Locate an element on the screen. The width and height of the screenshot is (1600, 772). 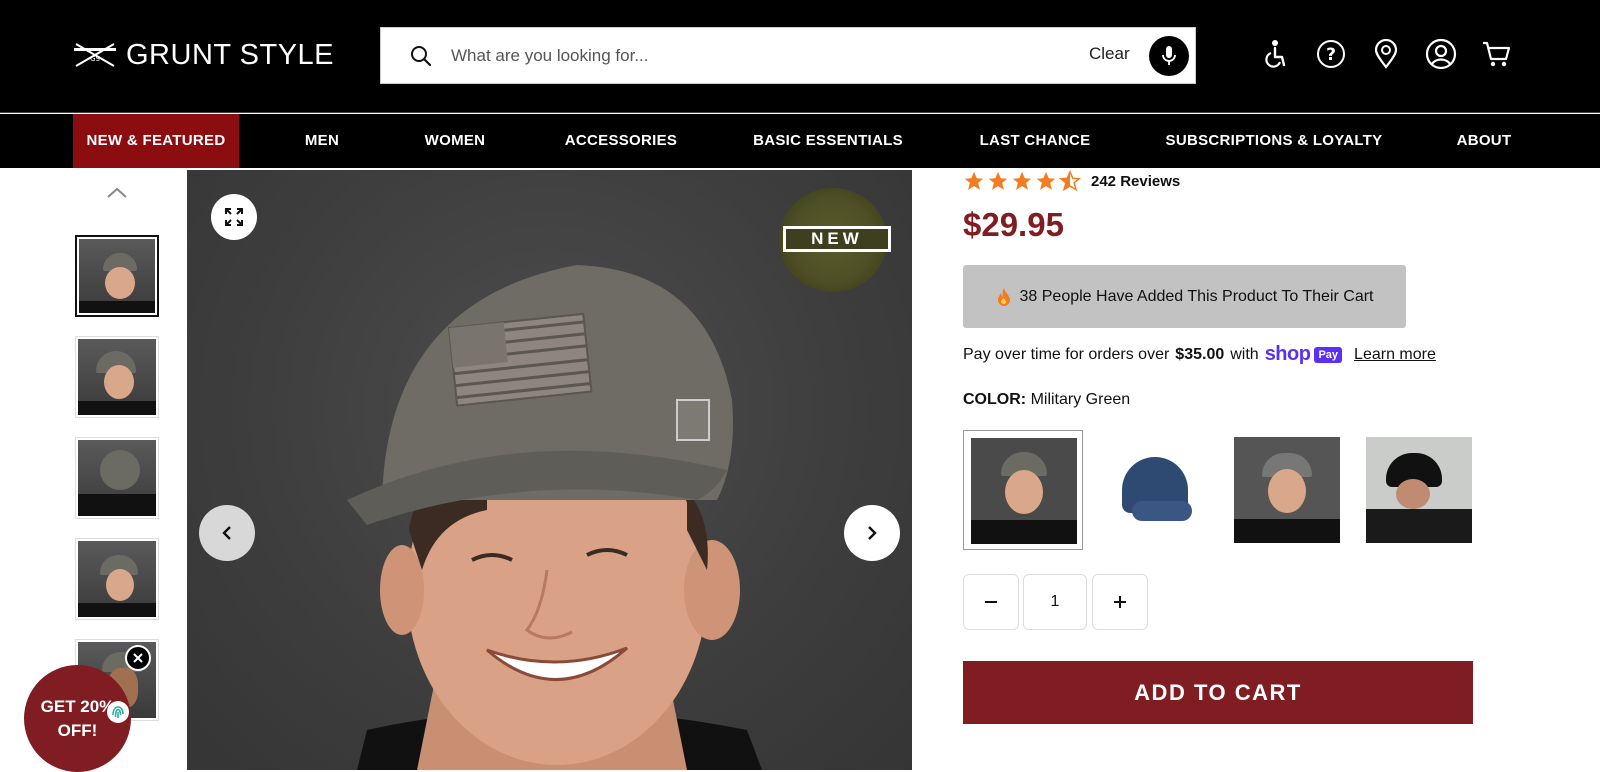
next-image-button is located at coordinates (872, 533).